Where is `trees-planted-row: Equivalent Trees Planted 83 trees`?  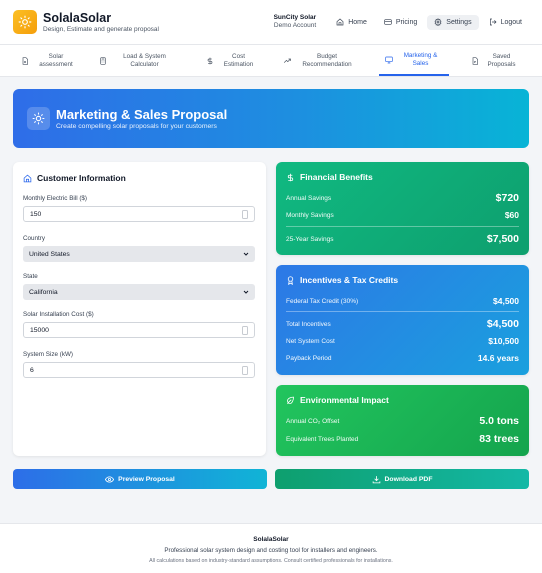
trees-planted-row: Equivalent Trees Planted 83 trees is located at coordinates (402, 439).